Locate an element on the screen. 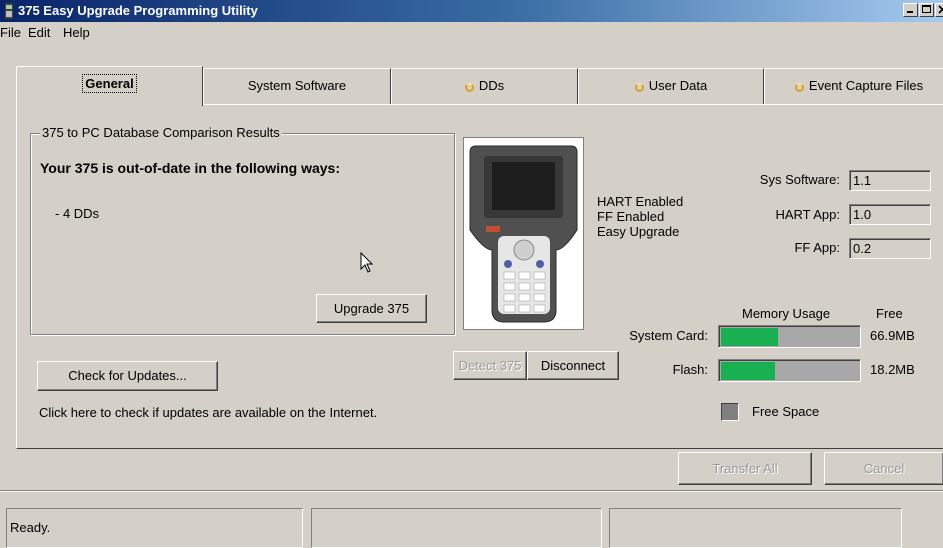 Image resolution: width=943 pixels, height=548 pixels. tab-general-label: General is located at coordinates (109, 83).